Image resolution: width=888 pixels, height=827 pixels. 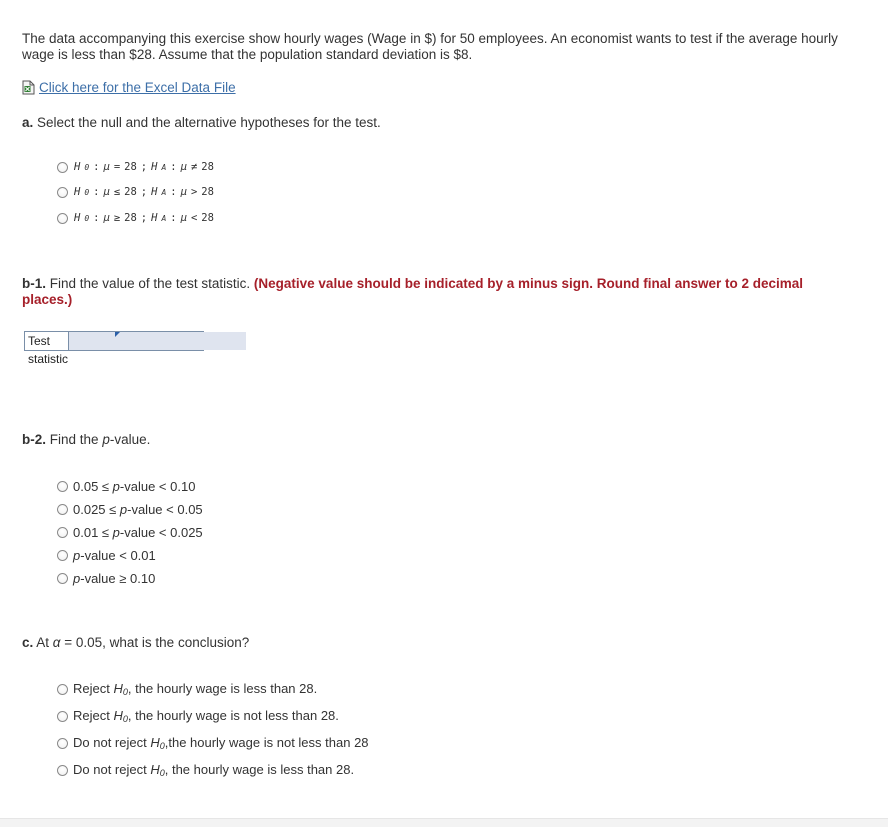 What do you see at coordinates (130, 509) in the screenshot?
I see `p-value-option-2: 0.025 ≤ p-value < 0.05` at bounding box center [130, 509].